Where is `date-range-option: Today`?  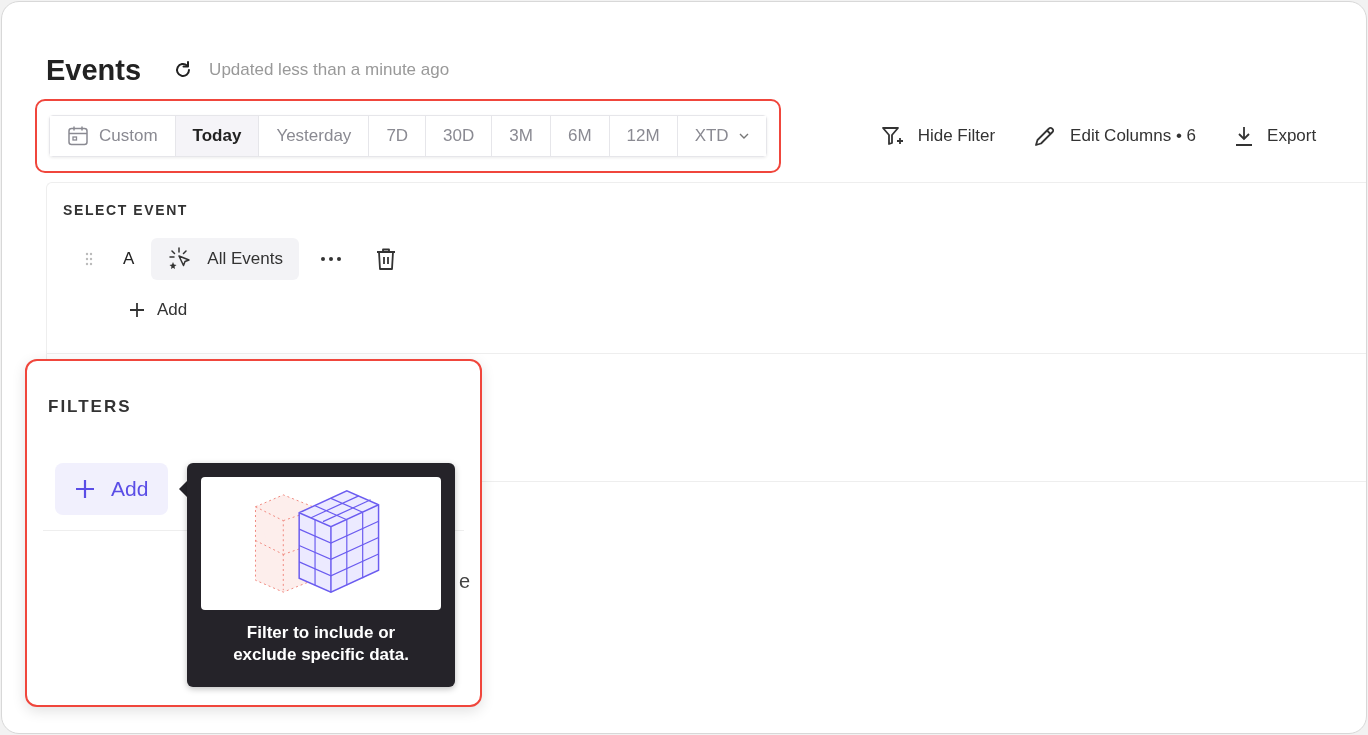
date-range-option: Today is located at coordinates (217, 136).